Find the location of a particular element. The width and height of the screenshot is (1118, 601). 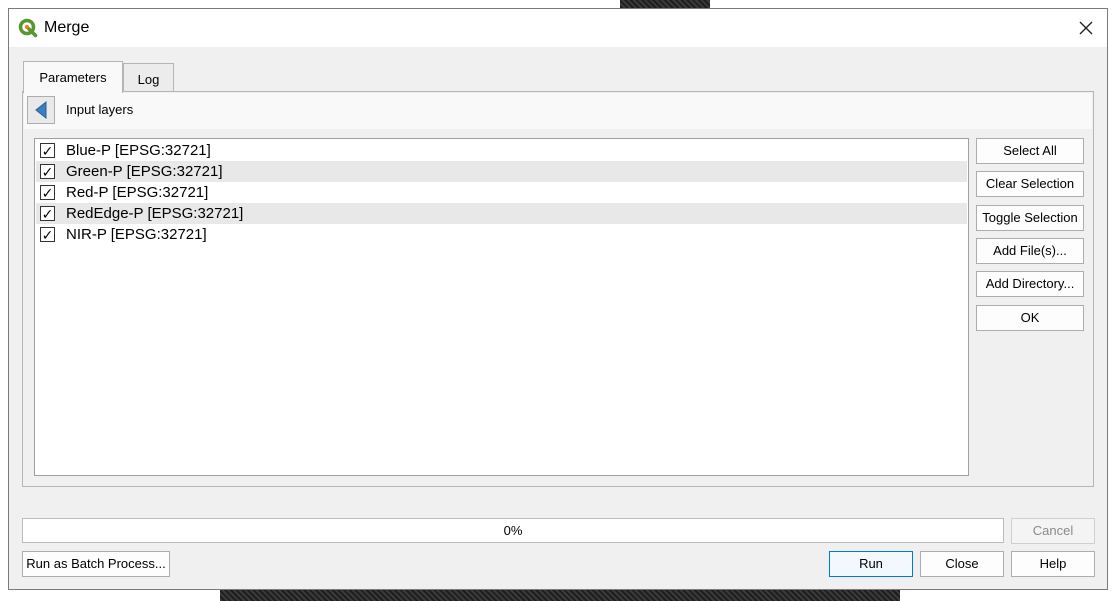

layer-label: RedEdge-P [EPSG:32721] is located at coordinates (155, 213).